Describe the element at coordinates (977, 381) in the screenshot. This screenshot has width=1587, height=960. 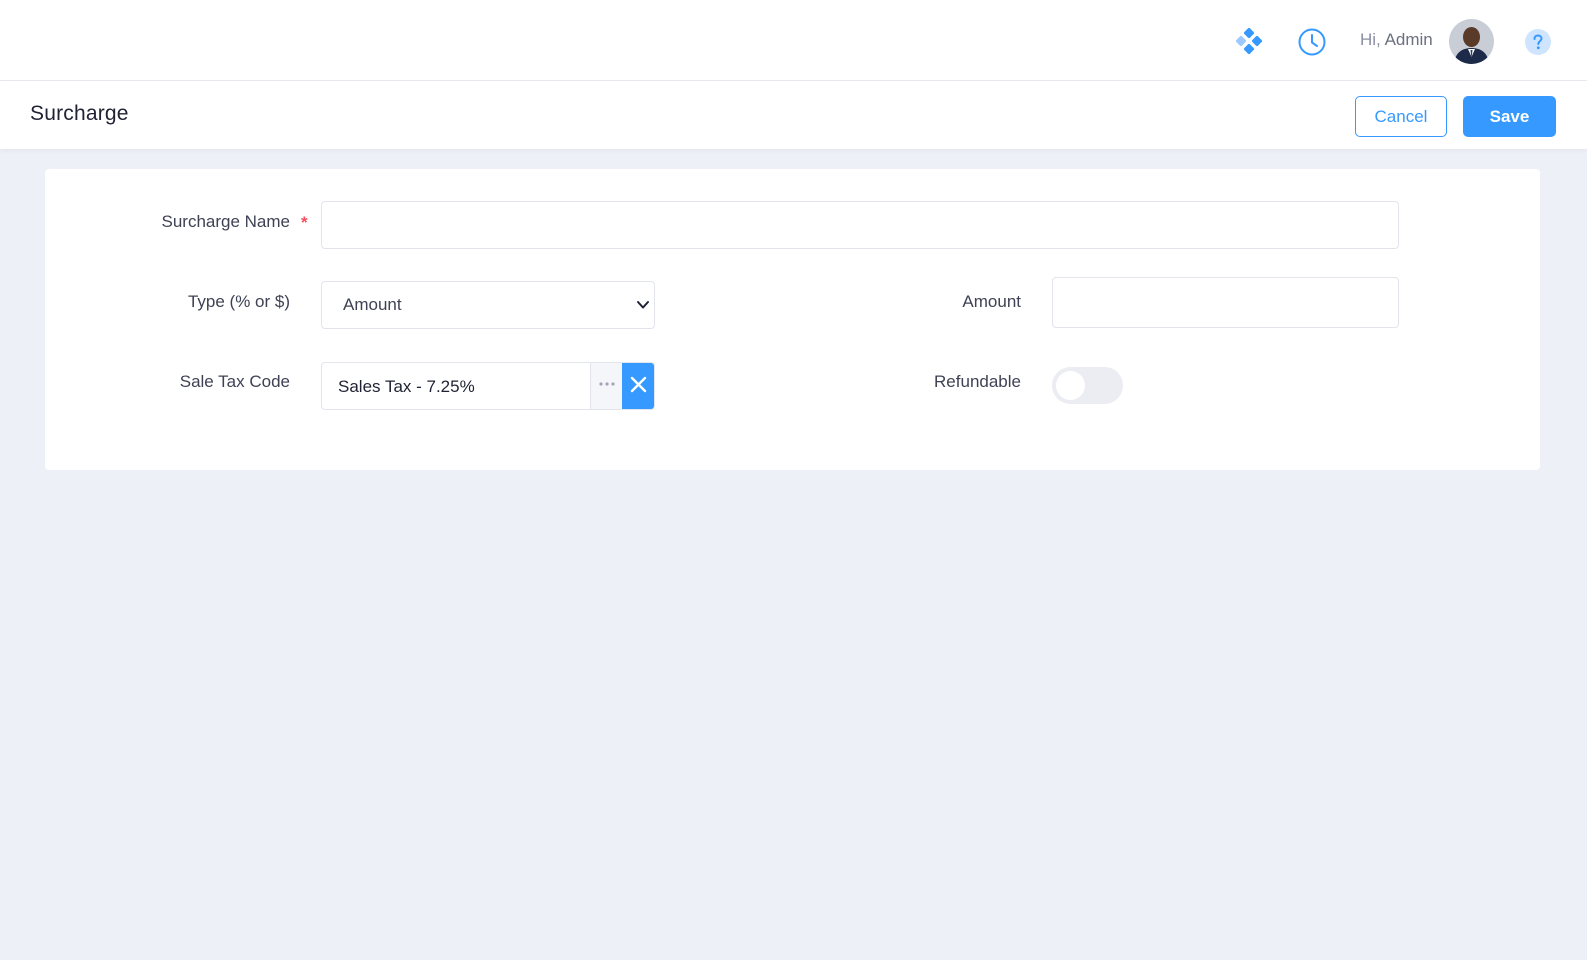
I see `refundable-label: Refundable` at that location.